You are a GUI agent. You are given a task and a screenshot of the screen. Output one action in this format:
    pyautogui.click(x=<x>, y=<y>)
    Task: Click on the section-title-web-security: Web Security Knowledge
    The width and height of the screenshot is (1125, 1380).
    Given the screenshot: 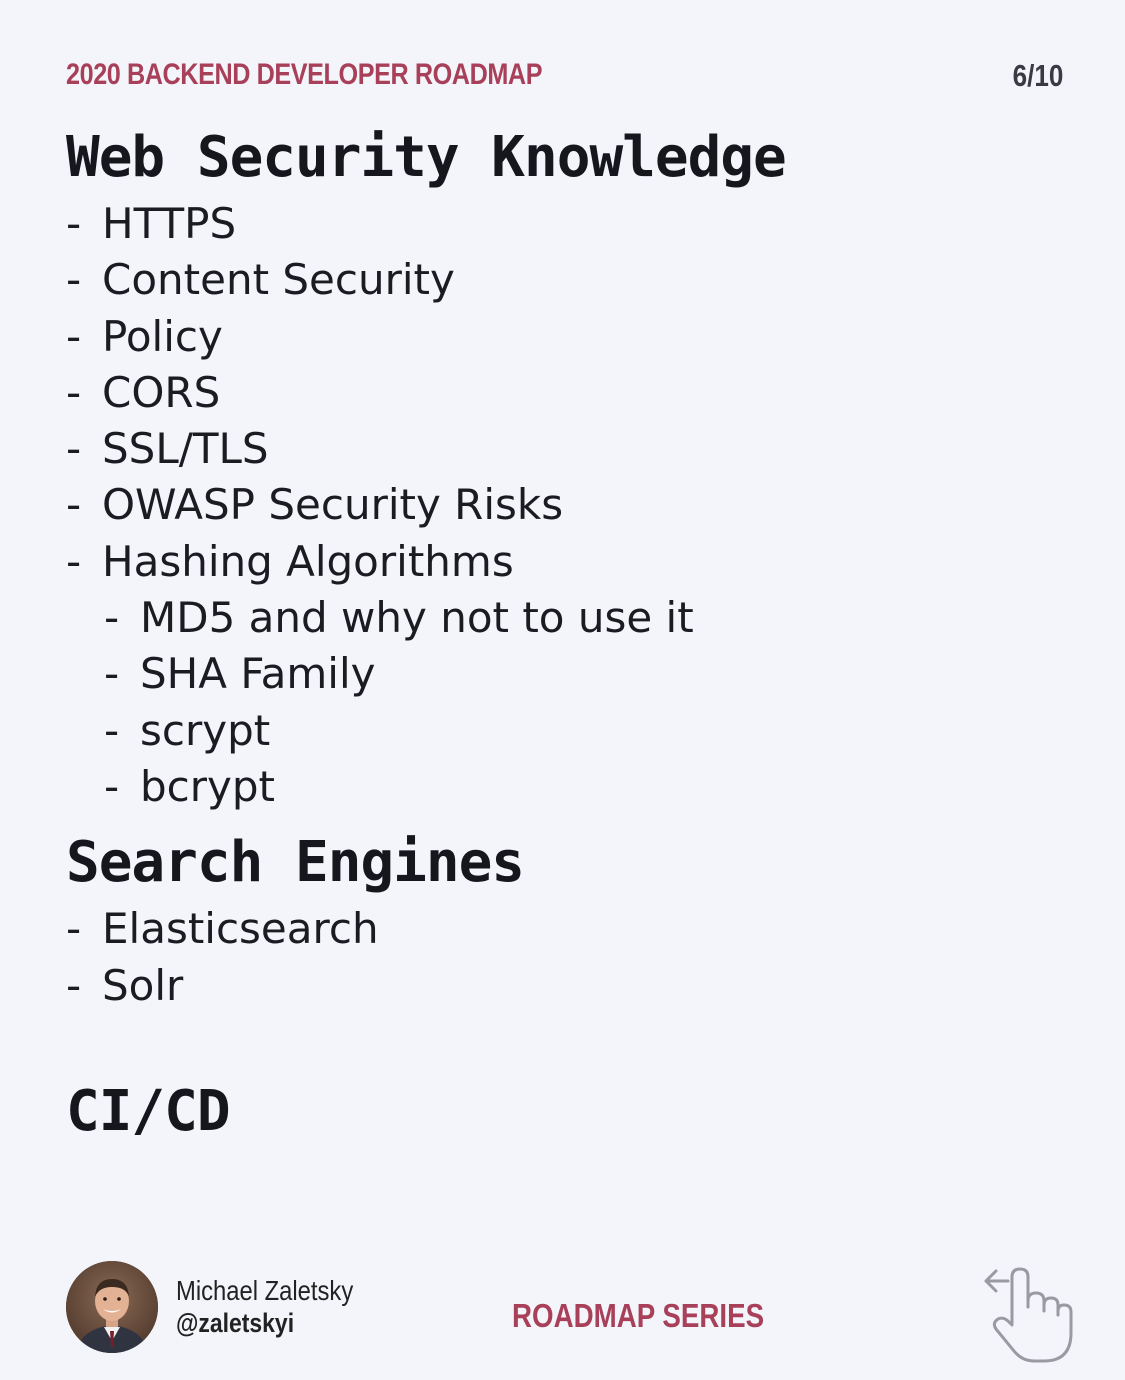 What is the action you would take?
    pyautogui.click(x=426, y=157)
    